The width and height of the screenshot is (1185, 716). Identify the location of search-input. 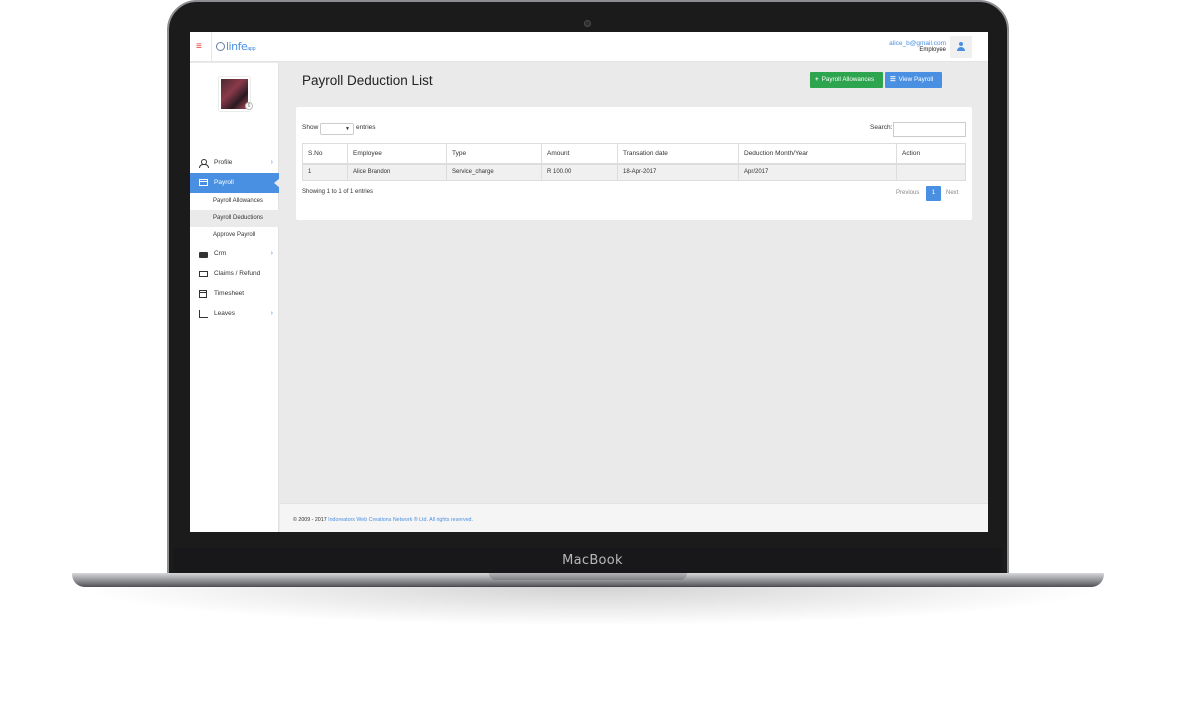
(929, 129).